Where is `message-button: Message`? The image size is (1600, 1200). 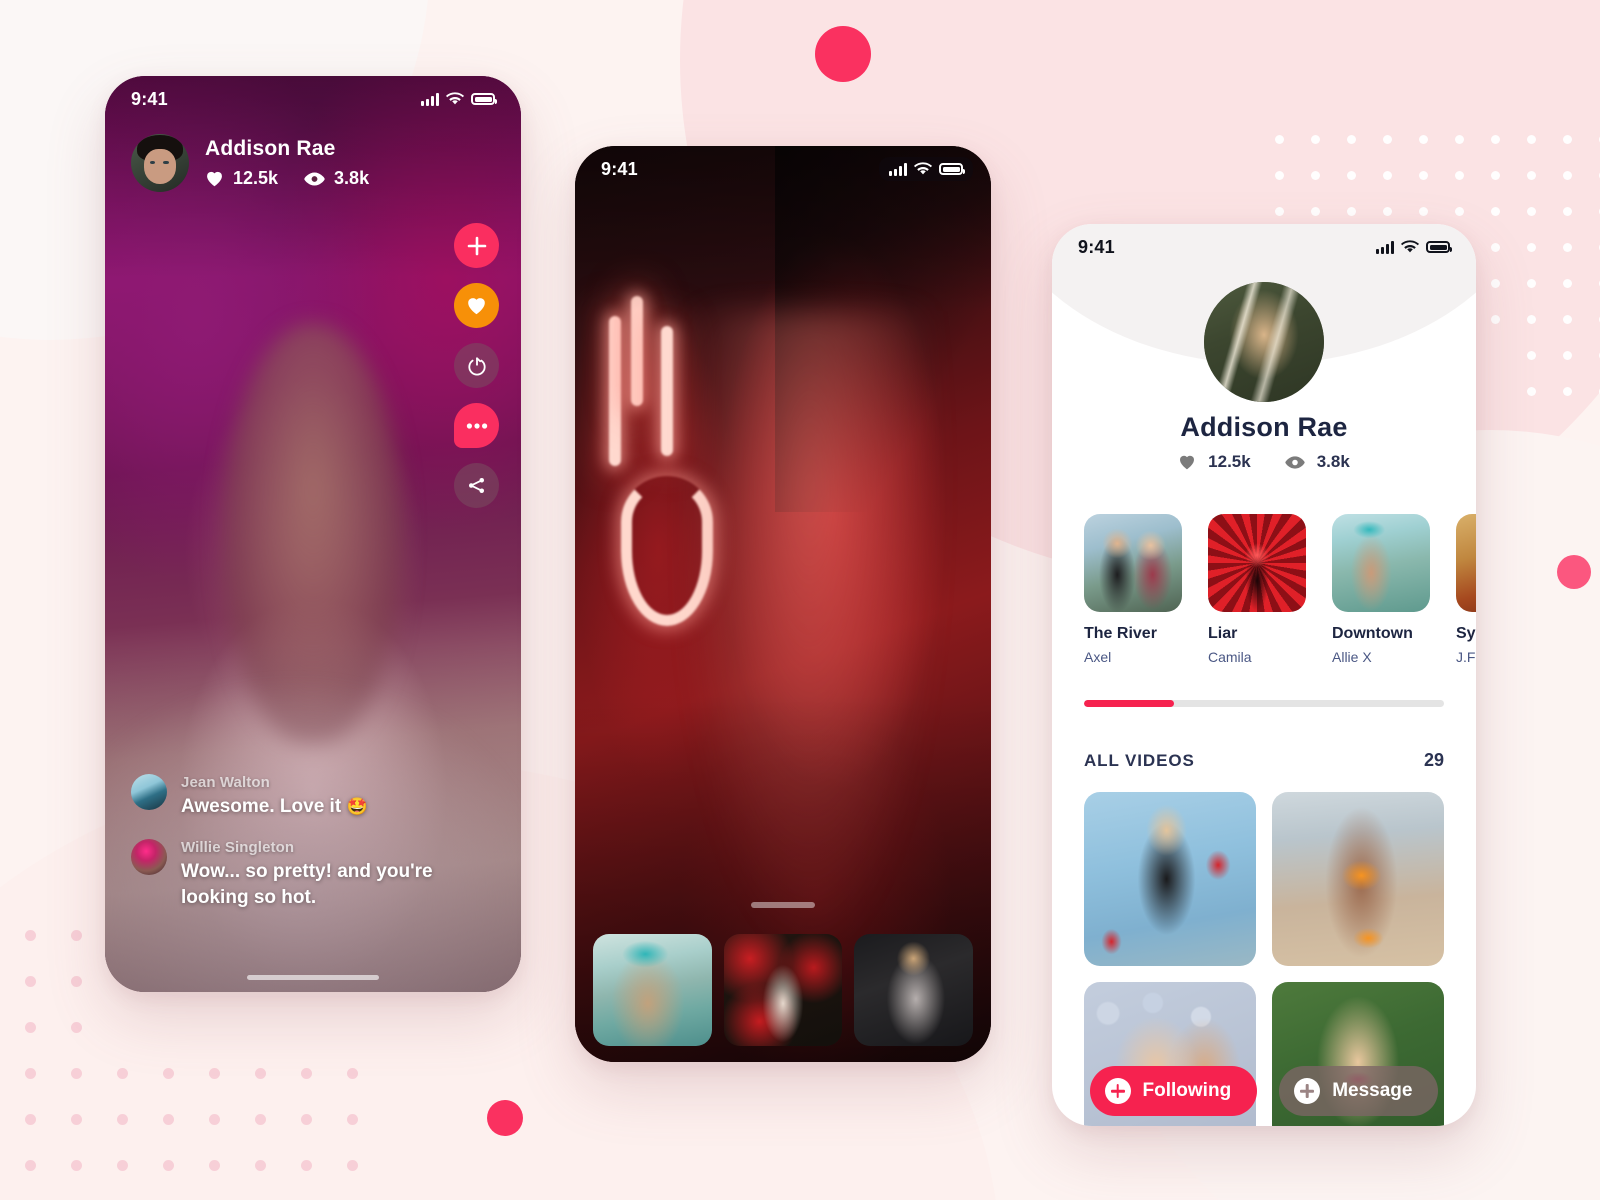 message-button: Message is located at coordinates (1359, 1091).